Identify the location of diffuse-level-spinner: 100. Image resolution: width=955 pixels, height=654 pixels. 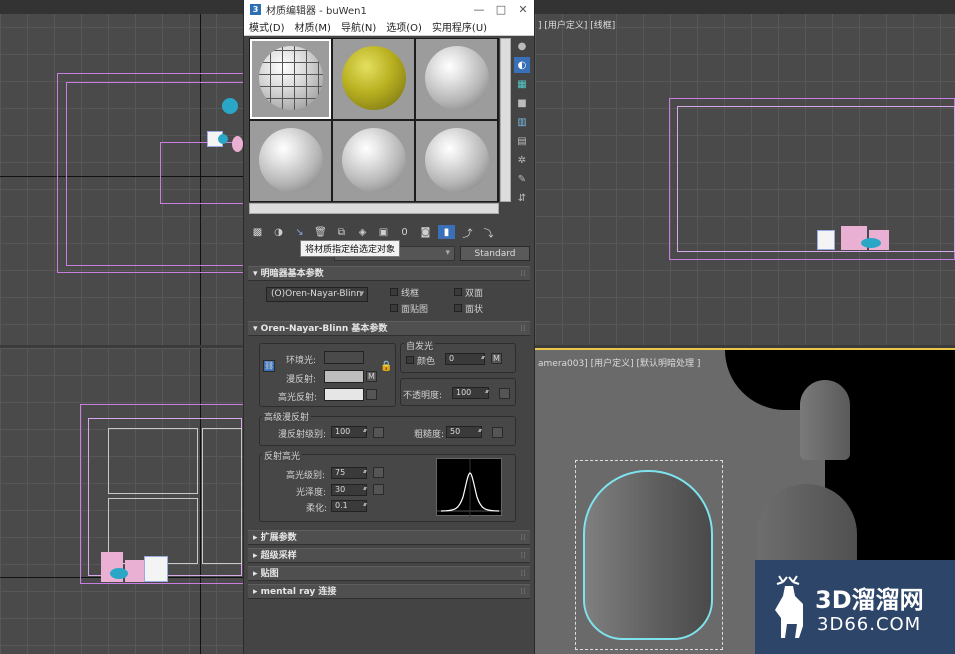
(349, 432).